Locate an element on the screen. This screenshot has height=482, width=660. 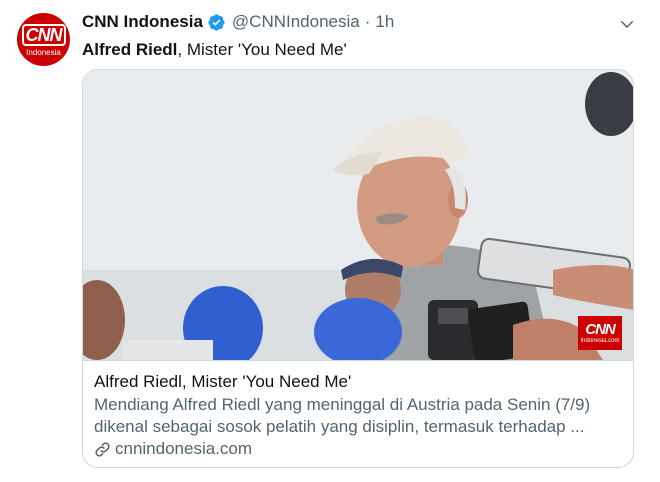
tweet-header: CNN Indonesia @CNNIndonesia · 1h is located at coordinates (238, 22).